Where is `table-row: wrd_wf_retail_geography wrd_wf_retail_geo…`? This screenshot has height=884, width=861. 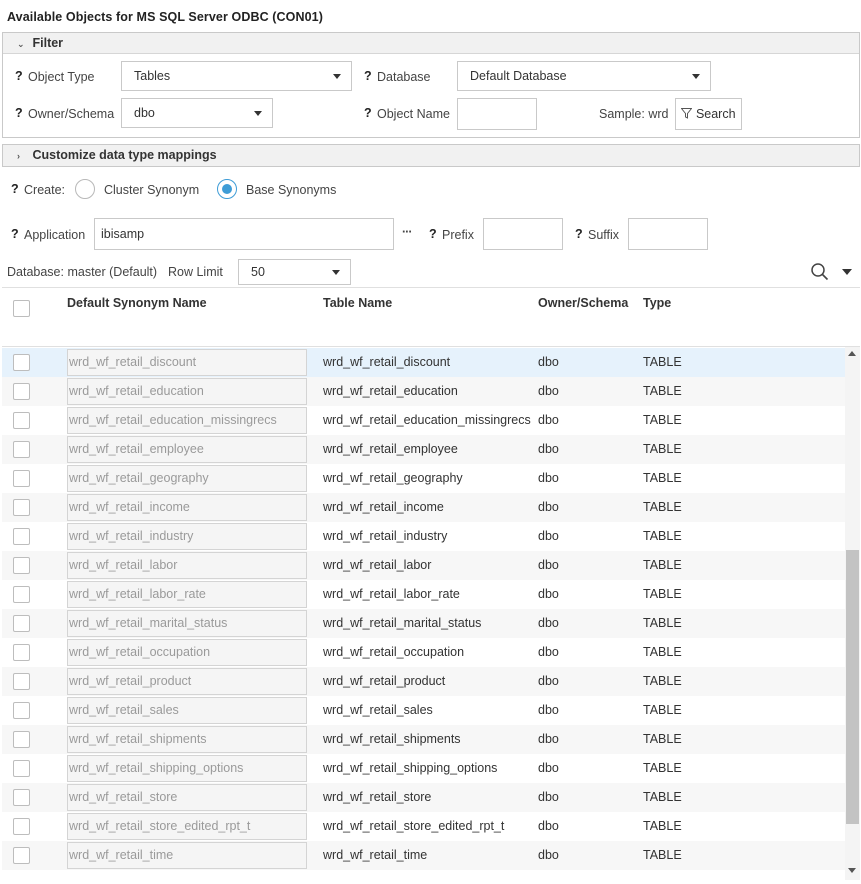 table-row: wrd_wf_retail_geography wrd_wf_retail_geo… is located at coordinates (423, 478).